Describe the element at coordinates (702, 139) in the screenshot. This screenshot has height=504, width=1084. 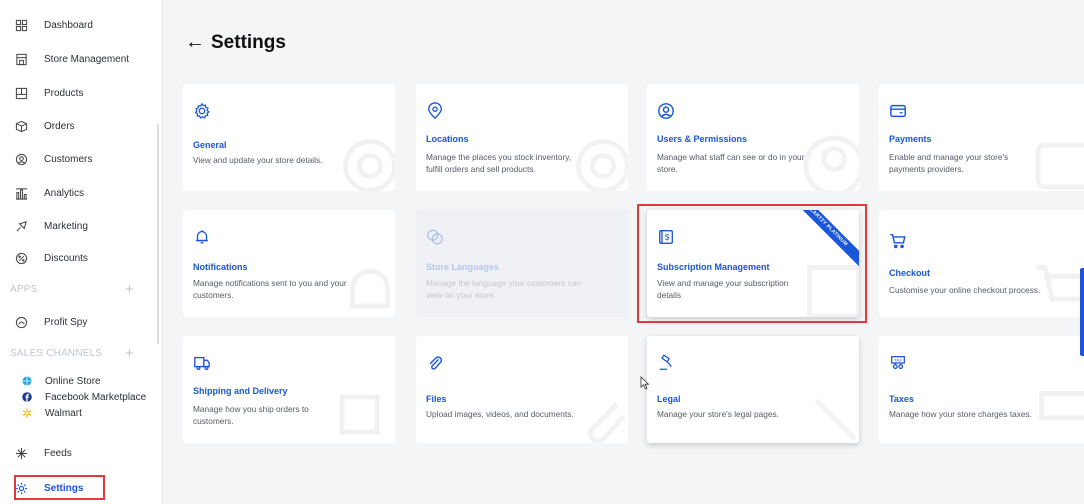
I see `card-title: Users & Permissions` at that location.